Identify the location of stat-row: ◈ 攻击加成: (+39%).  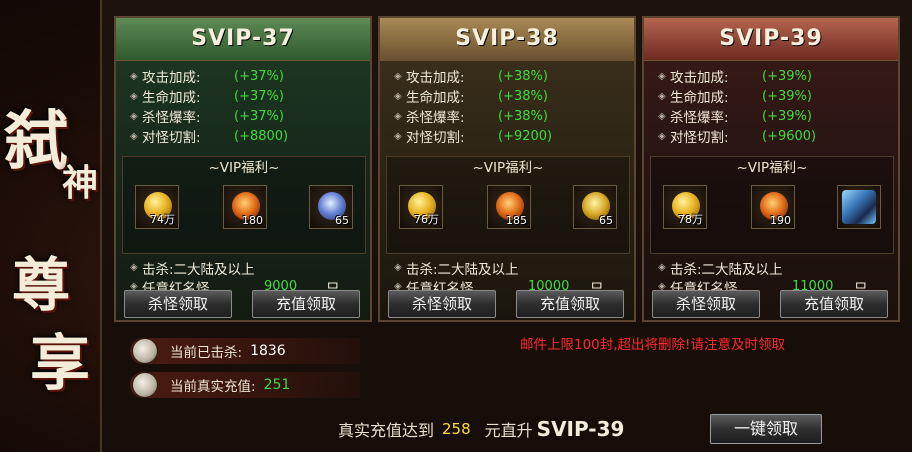
(737, 76).